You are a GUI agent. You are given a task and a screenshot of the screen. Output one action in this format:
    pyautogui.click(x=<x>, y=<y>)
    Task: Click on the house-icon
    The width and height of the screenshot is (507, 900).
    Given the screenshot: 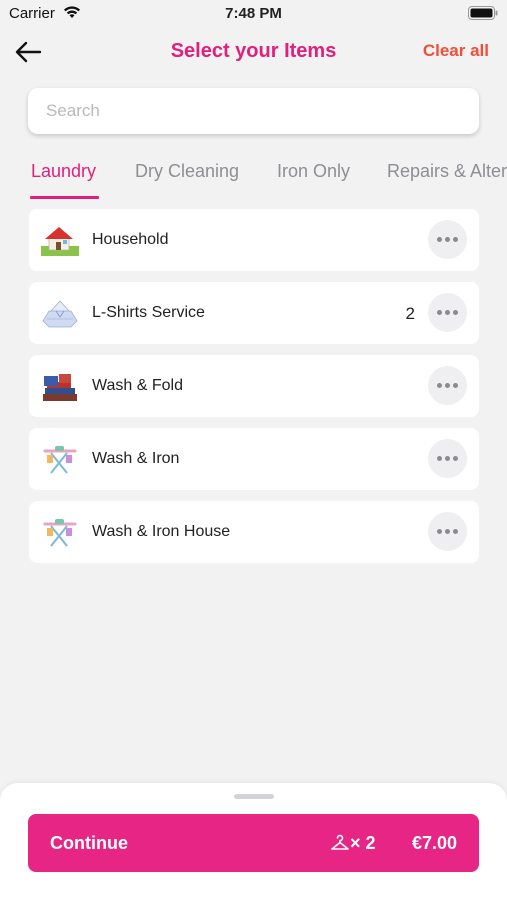 What is the action you would take?
    pyautogui.click(x=60, y=241)
    